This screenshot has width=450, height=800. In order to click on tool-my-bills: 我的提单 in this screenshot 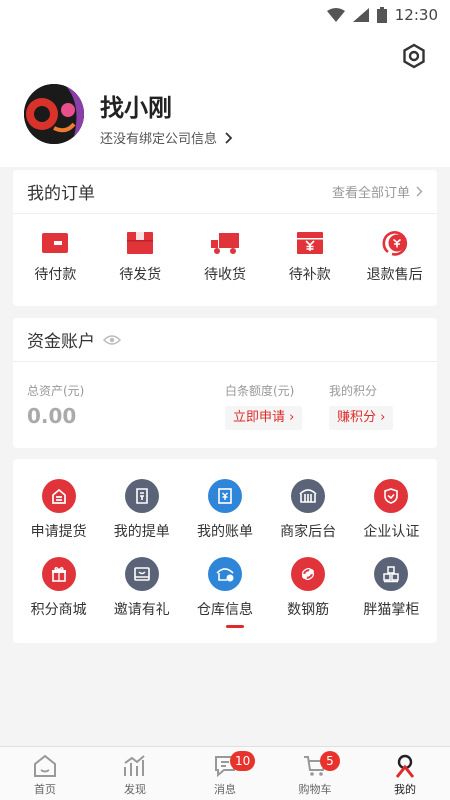, I will do `click(142, 510)`.